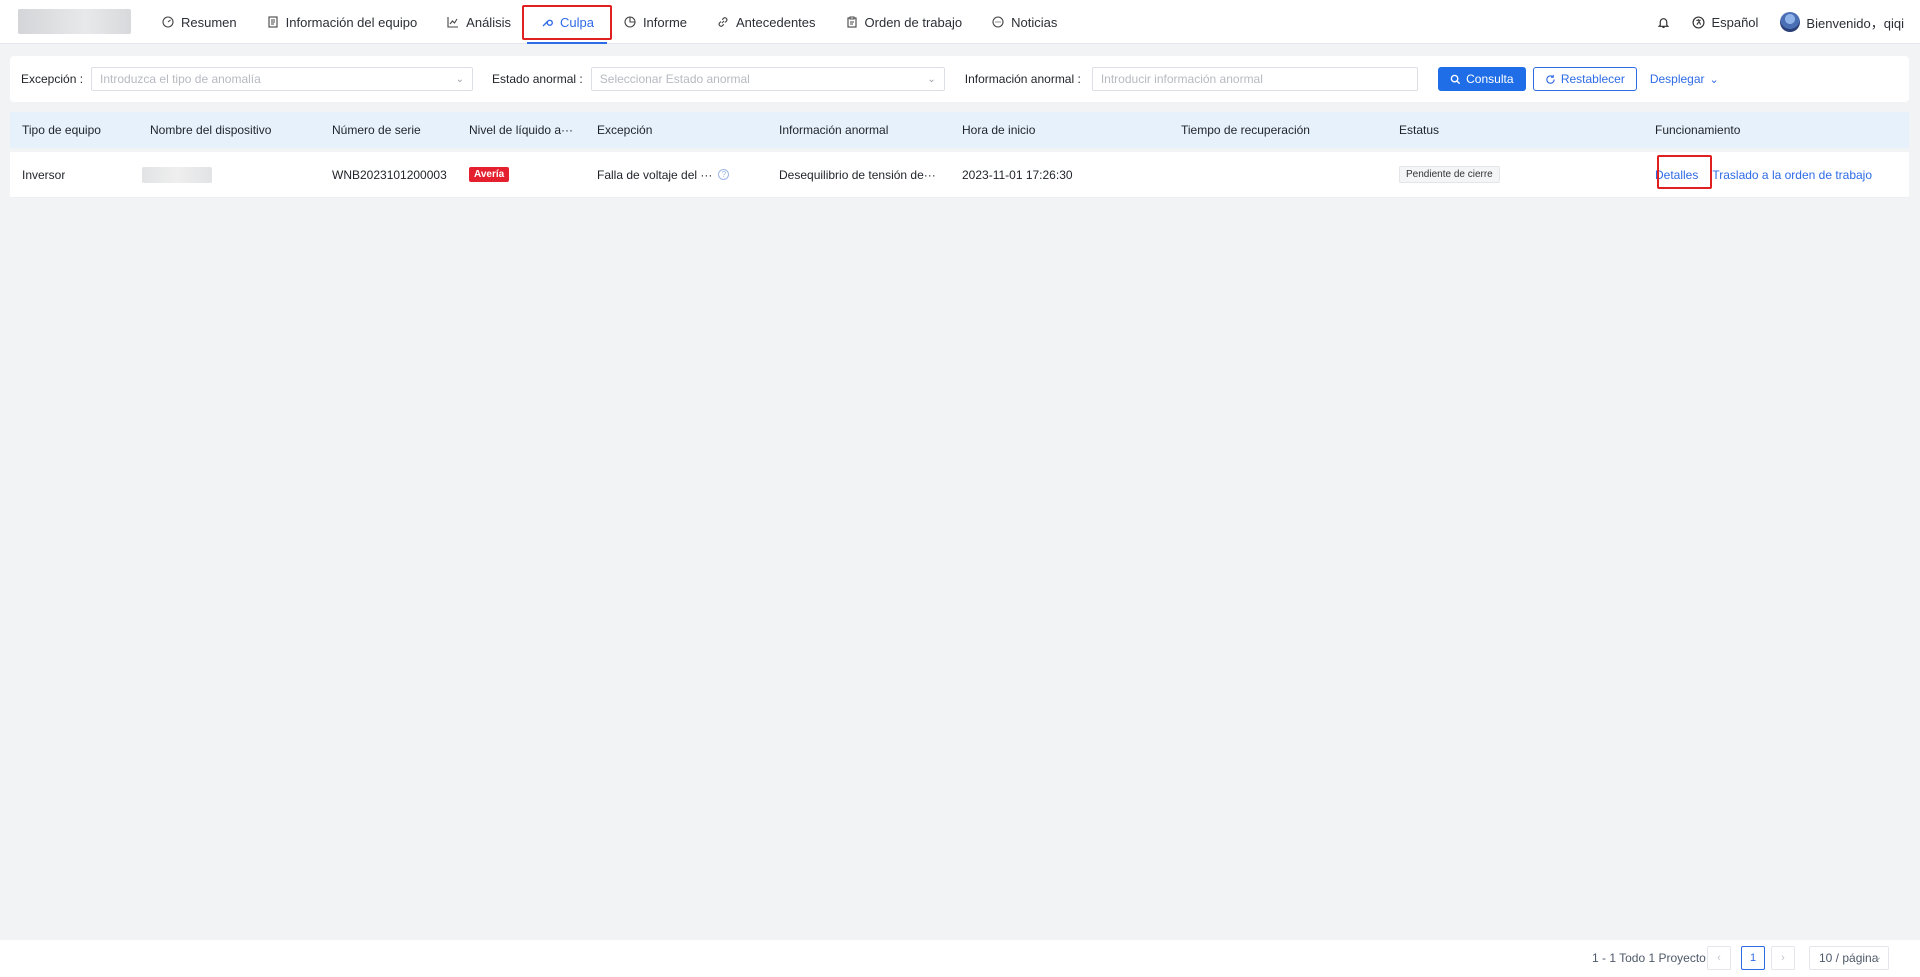 This screenshot has height=977, width=1920. I want to click on line-chart-icon, so click(453, 22).